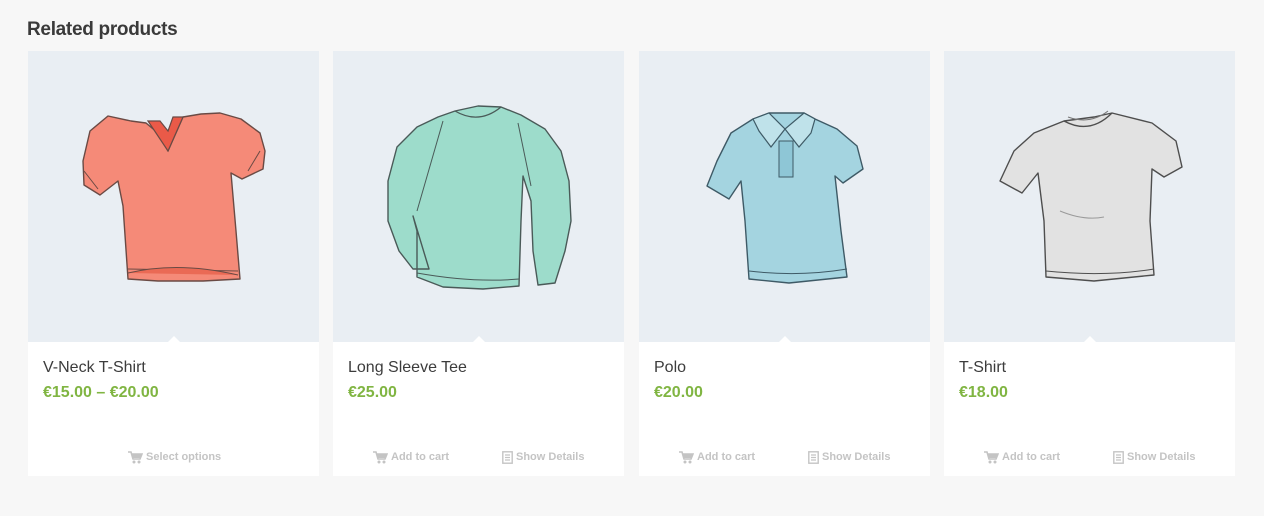  I want to click on product-price: €15.00 – €20.00, so click(101, 392).